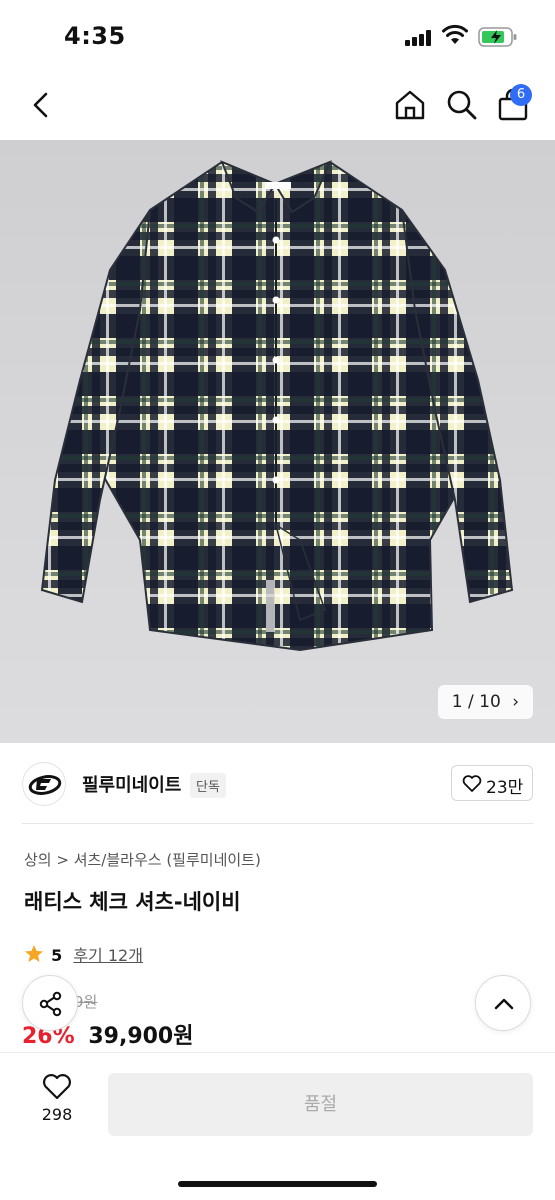 The height and width of the screenshot is (1200, 555). I want to click on top-nav: 6, so click(277, 107).